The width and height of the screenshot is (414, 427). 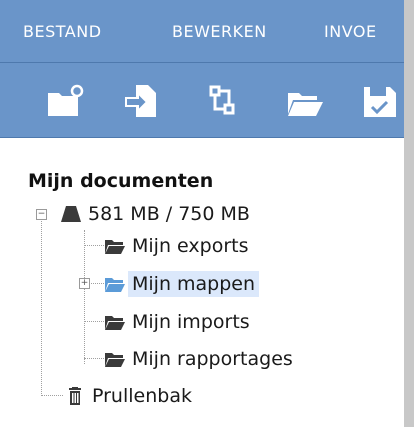 What do you see at coordinates (380, 101) in the screenshot?
I see `save-icon` at bounding box center [380, 101].